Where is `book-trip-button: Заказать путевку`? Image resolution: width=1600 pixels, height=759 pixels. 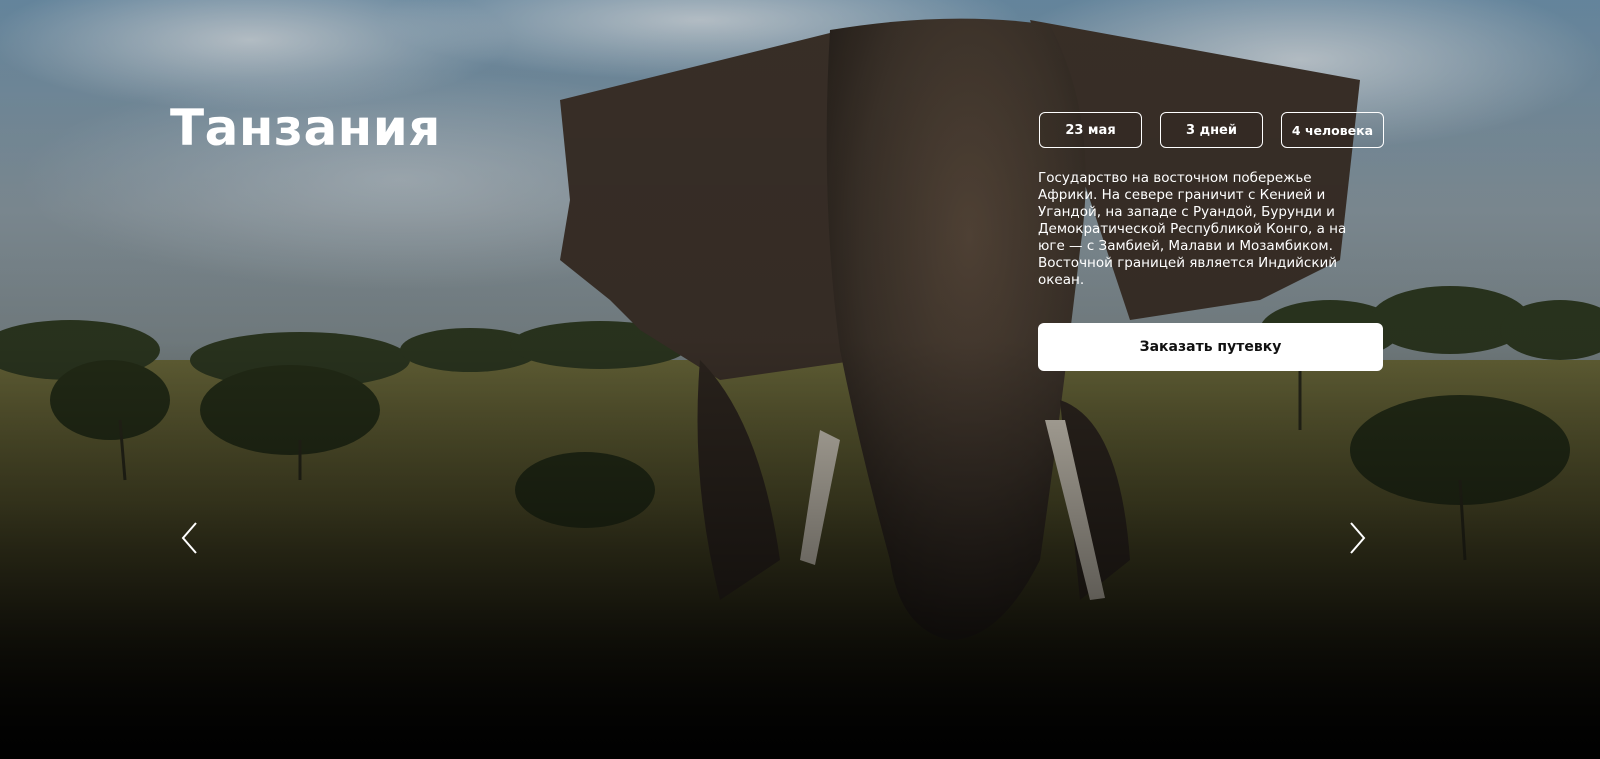
book-trip-button: Заказать путевку is located at coordinates (1210, 347).